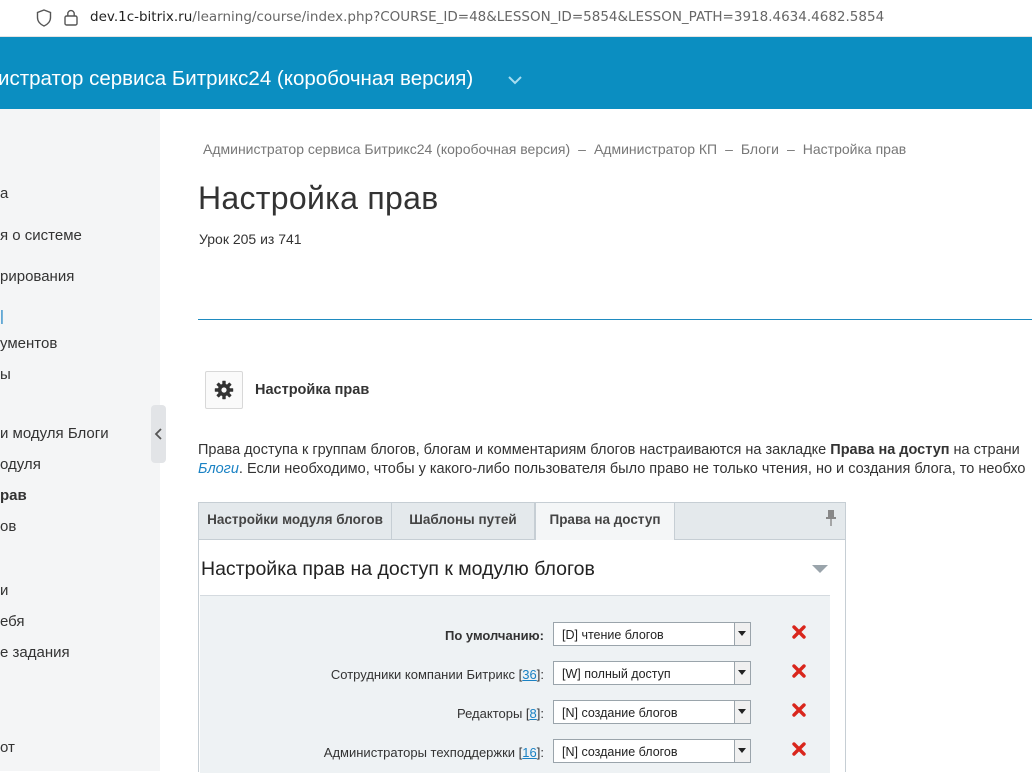 This screenshot has width=1032, height=773. Describe the element at coordinates (28, 343) in the screenshot. I see `sidebar-item: ументов` at that location.